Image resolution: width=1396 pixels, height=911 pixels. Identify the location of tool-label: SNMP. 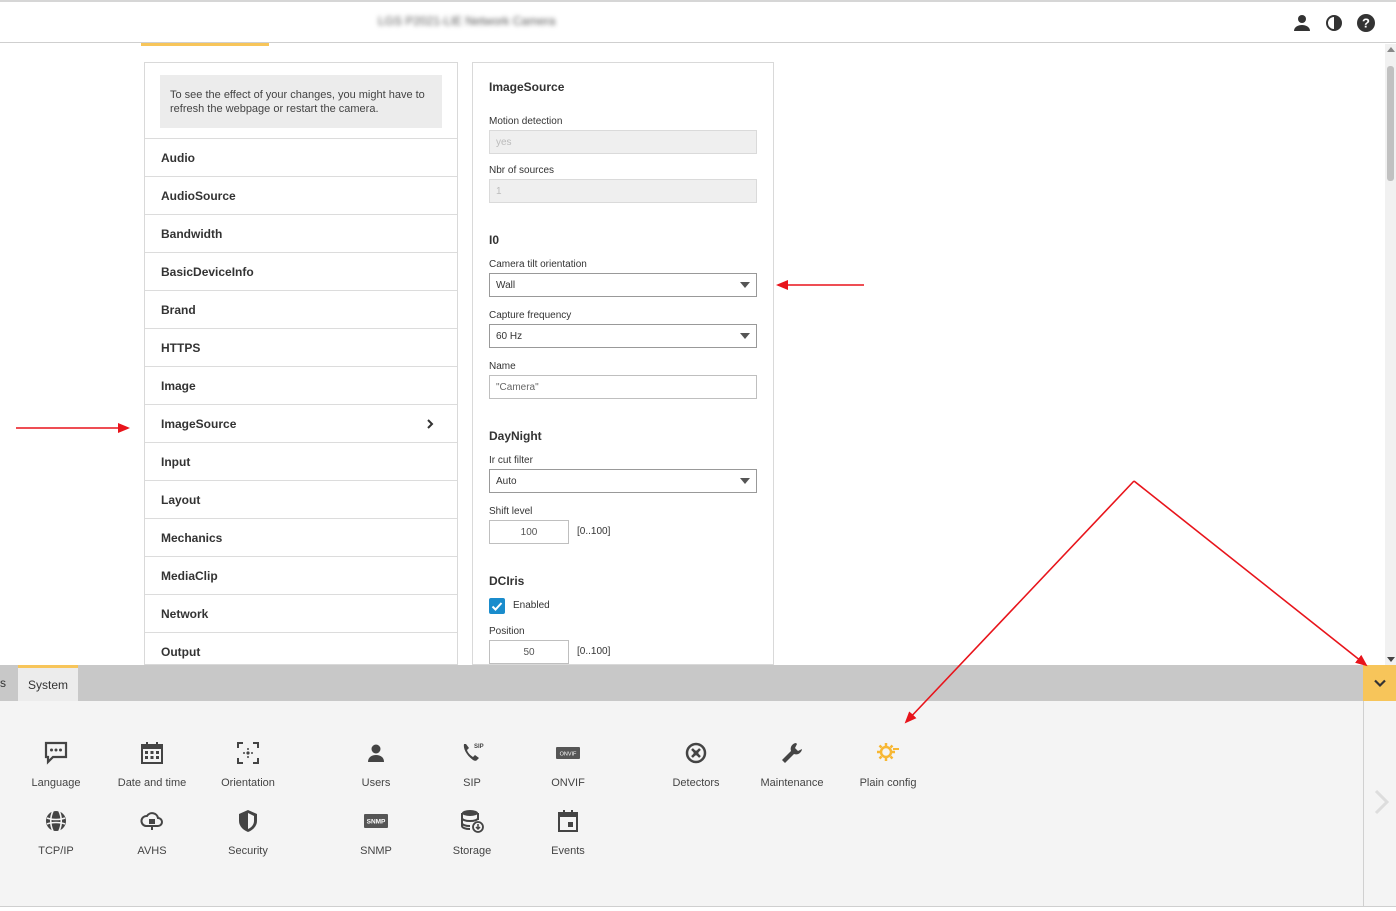
(376, 851).